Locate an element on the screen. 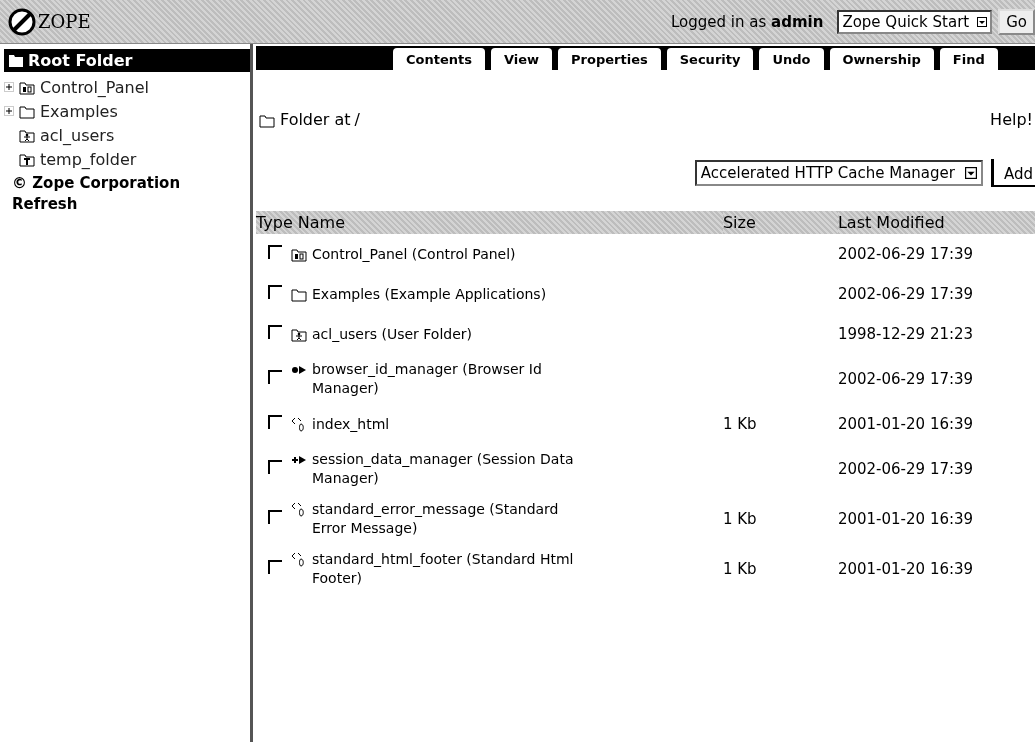  item-link: standard_html_footer (Standard Html Footer) is located at coordinates (449, 569).